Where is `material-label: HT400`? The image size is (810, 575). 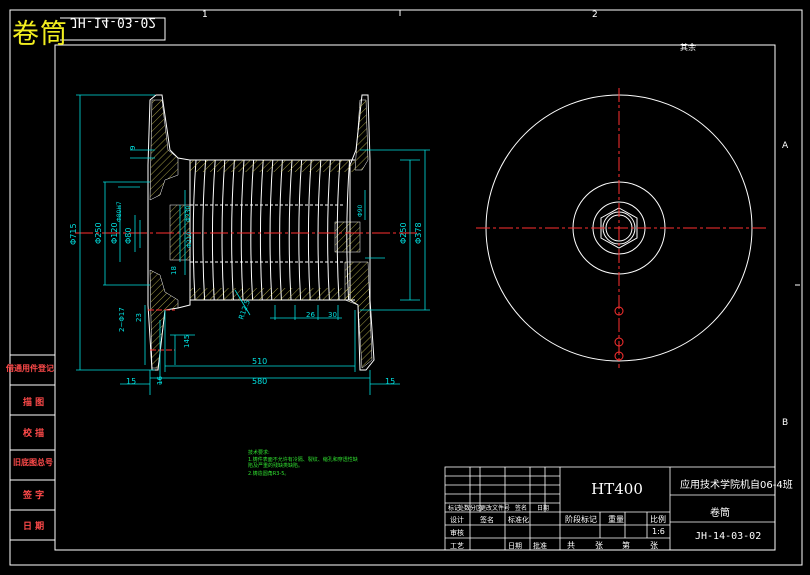 material-label: HT400 is located at coordinates (617, 489).